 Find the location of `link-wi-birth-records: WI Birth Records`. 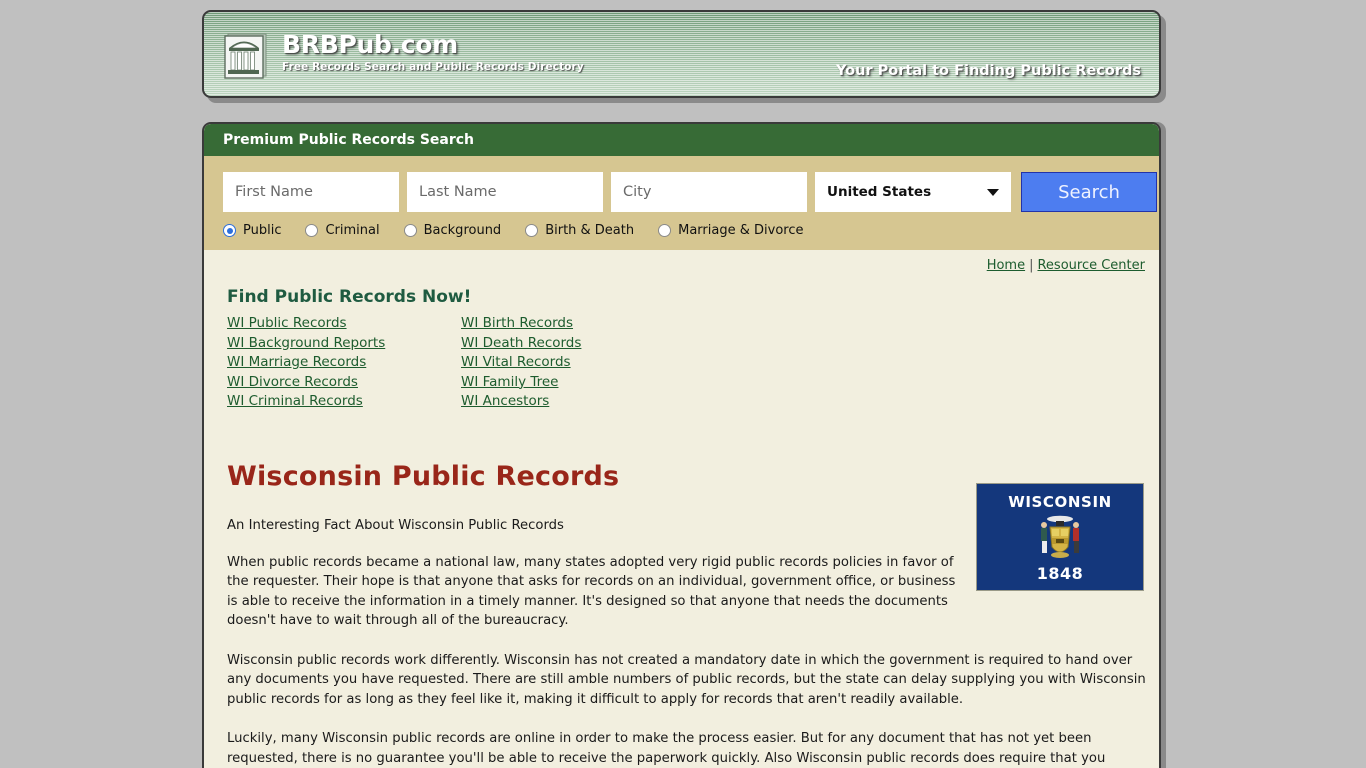

link-wi-birth-records: WI Birth Records is located at coordinates (517, 324).